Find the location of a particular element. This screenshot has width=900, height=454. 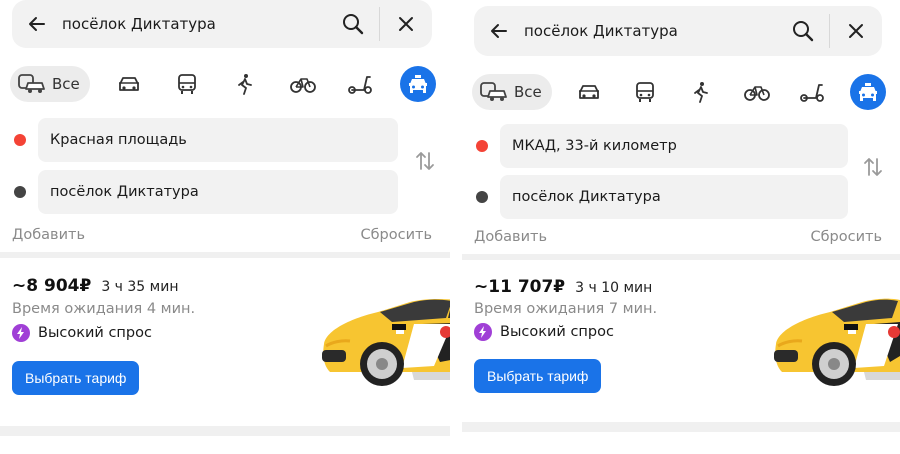

offer-duration: 3 ч 35 мин is located at coordinates (140, 287).